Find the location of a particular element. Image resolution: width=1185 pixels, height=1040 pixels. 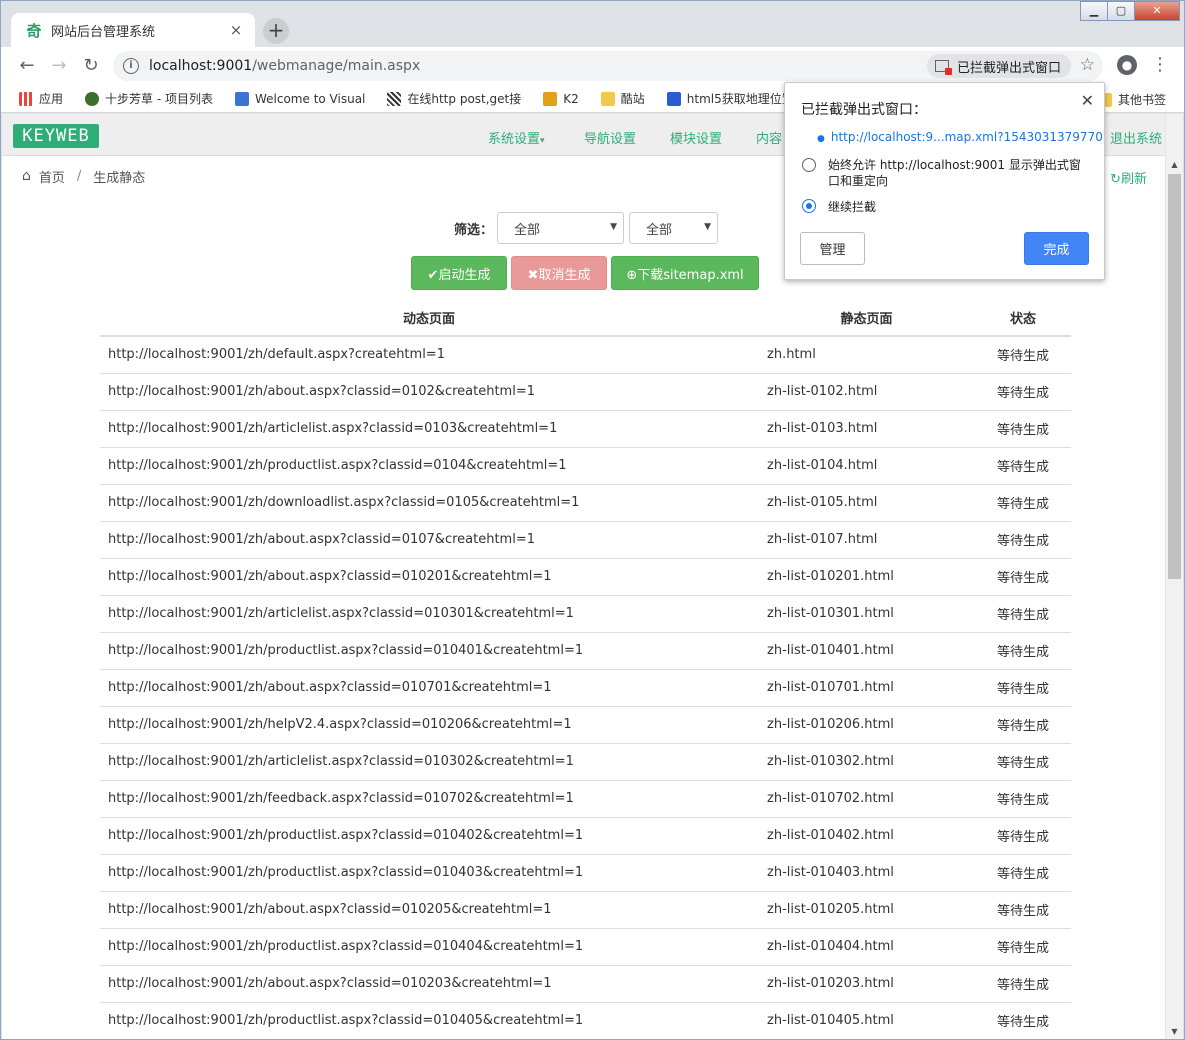

nav-logout: 退出系统 is located at coordinates (1136, 137).